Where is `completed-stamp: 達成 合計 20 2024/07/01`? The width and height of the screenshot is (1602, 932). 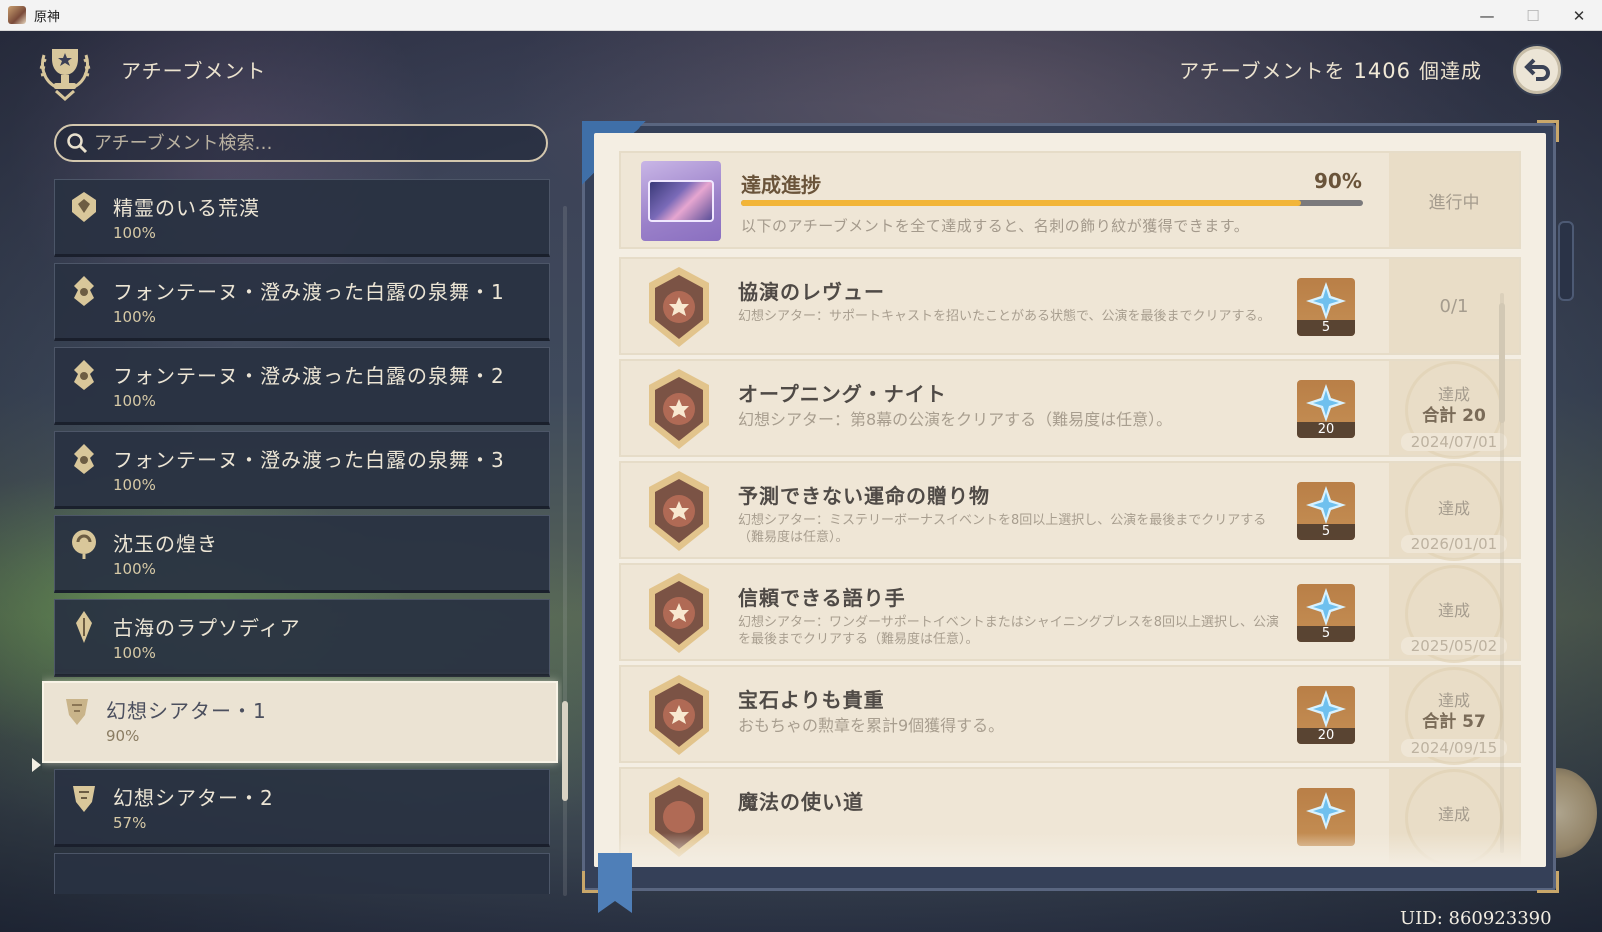 completed-stamp: 達成 合計 20 2024/07/01 is located at coordinates (1454, 410).